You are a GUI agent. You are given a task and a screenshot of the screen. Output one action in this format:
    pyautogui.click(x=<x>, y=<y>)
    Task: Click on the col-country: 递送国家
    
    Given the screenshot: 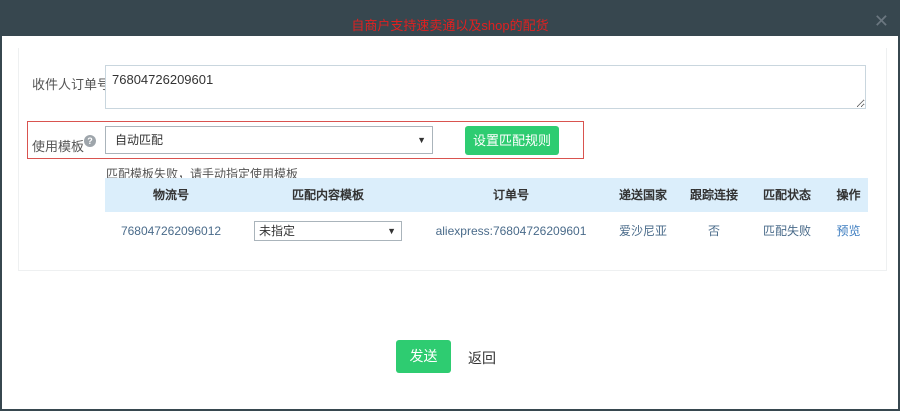 What is the action you would take?
    pyautogui.click(x=642, y=195)
    